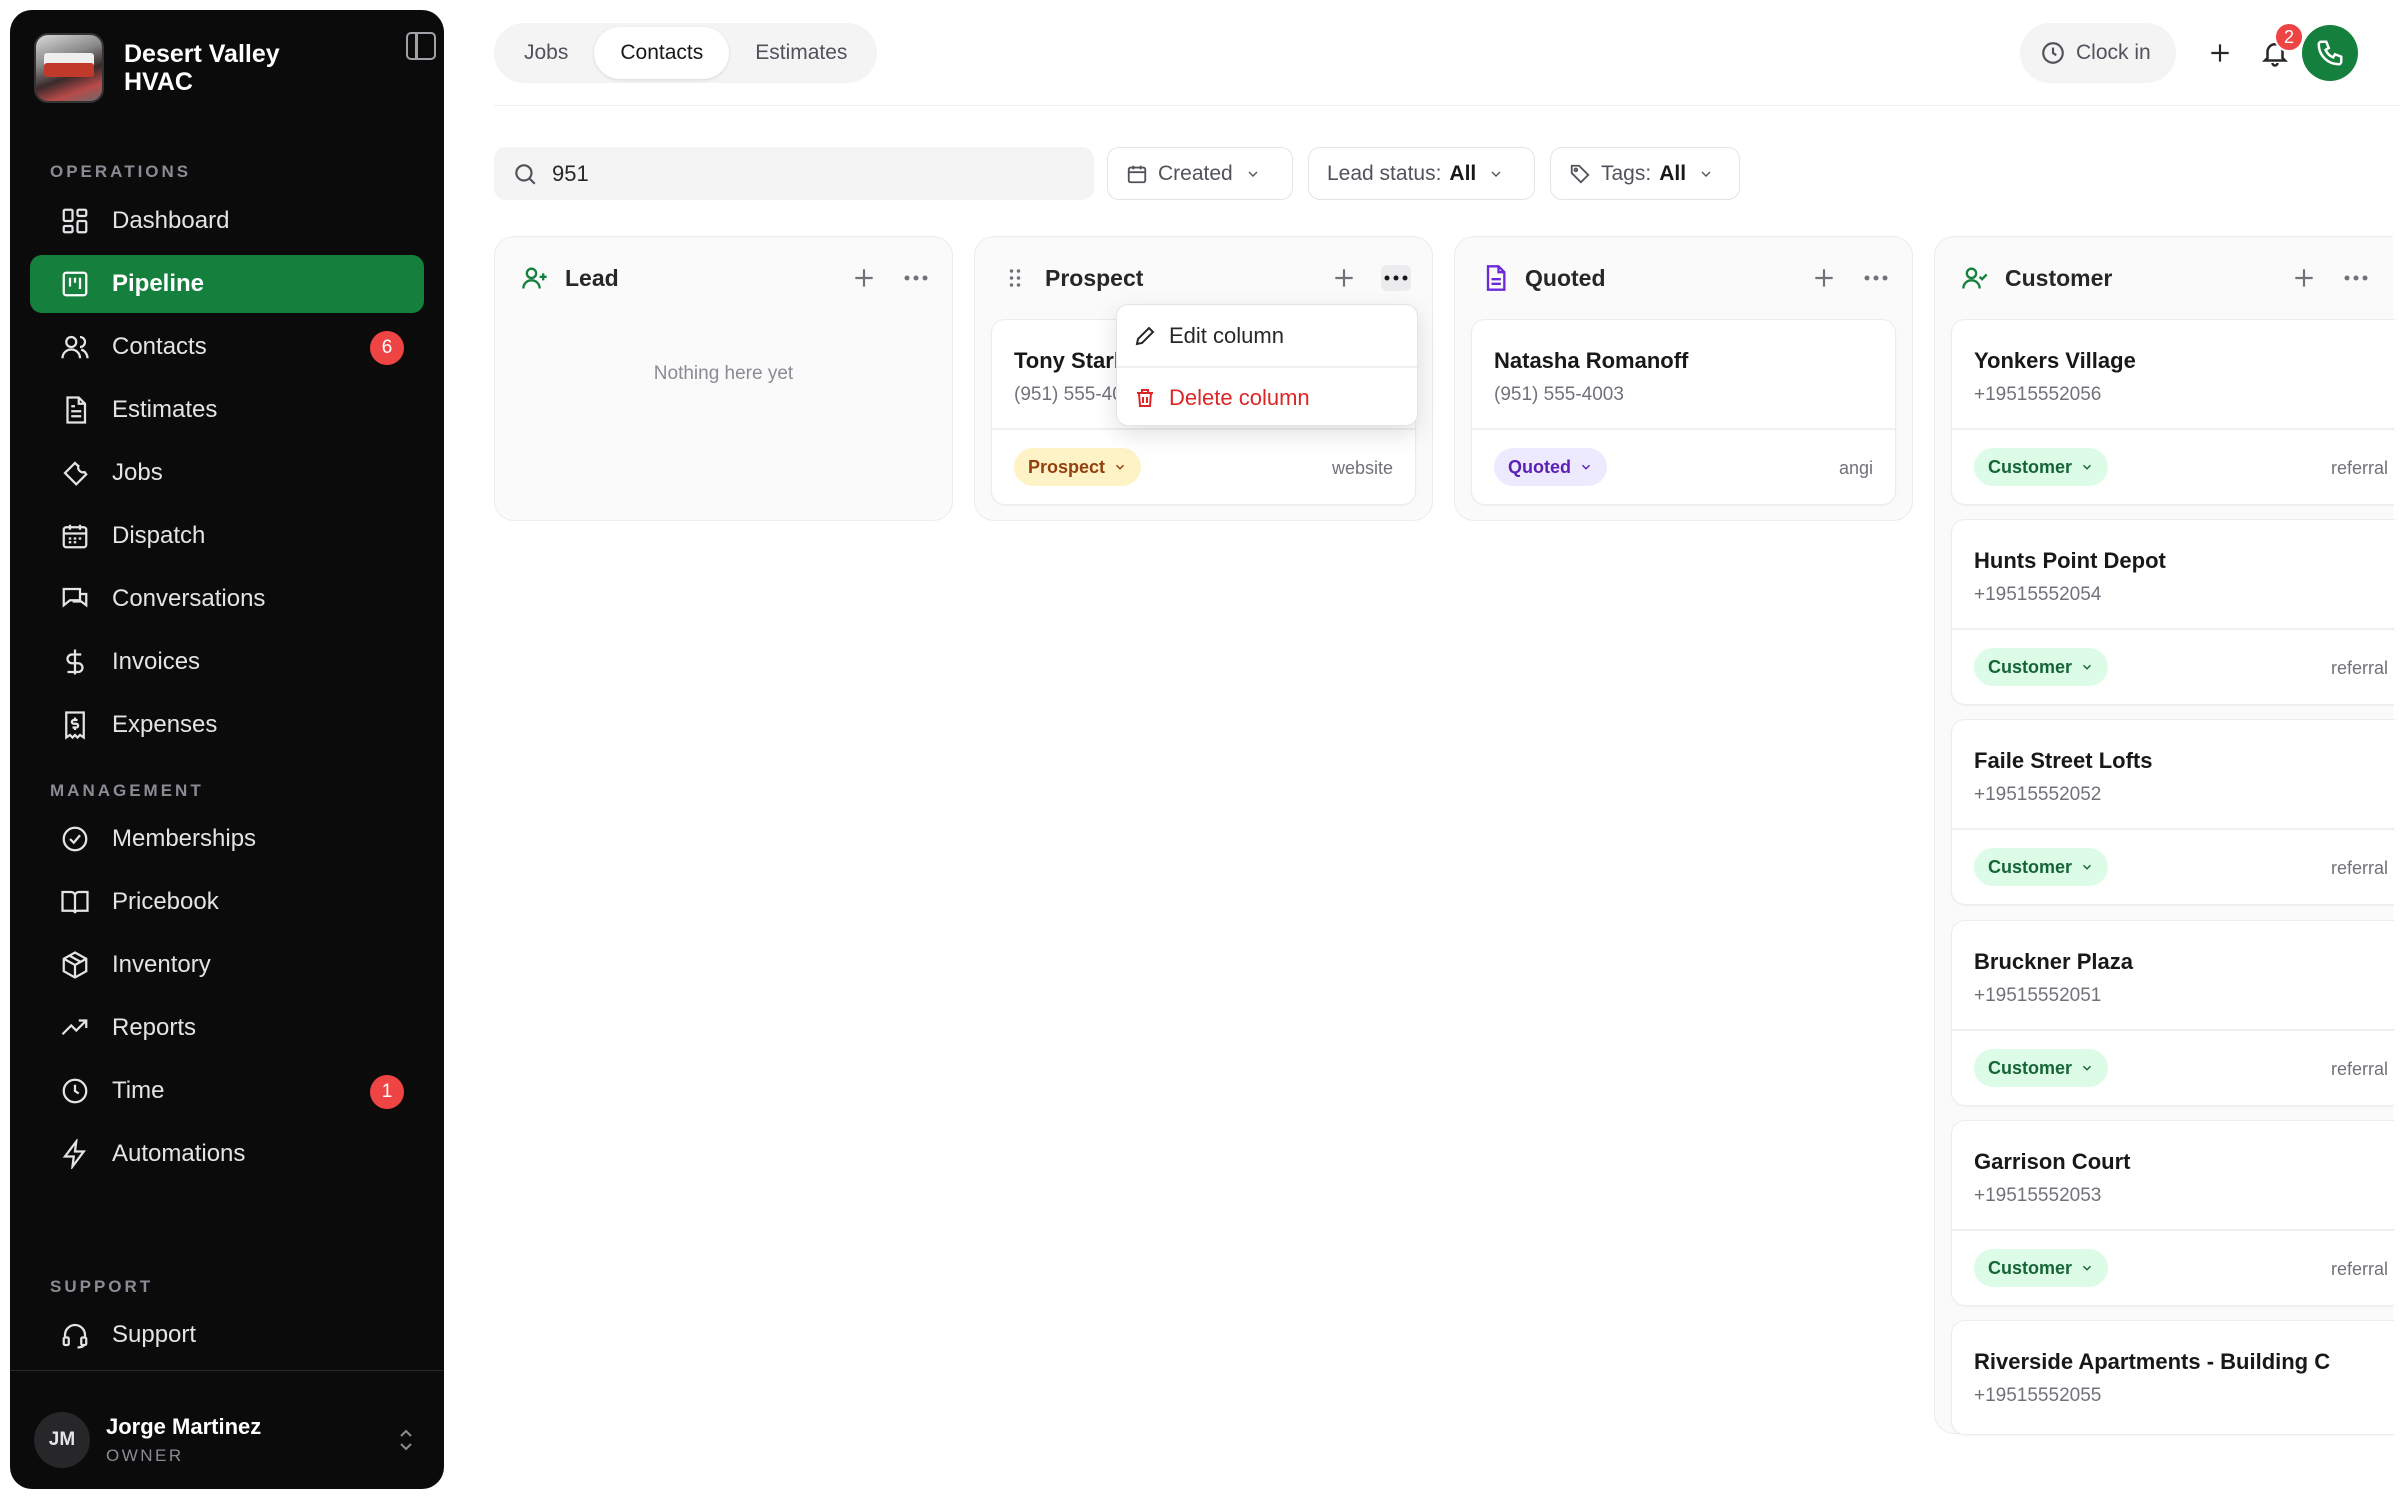 The height and width of the screenshot is (1500, 2400). What do you see at coordinates (227, 221) in the screenshot?
I see `sidebar-item-dashboard: Dashboard` at bounding box center [227, 221].